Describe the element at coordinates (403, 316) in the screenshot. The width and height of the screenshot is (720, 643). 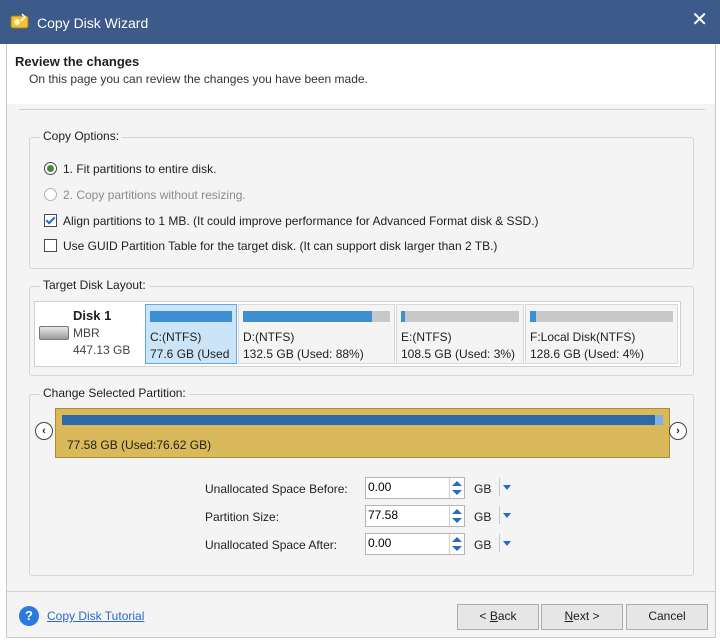
I see `partition-e-usage-fill` at that location.